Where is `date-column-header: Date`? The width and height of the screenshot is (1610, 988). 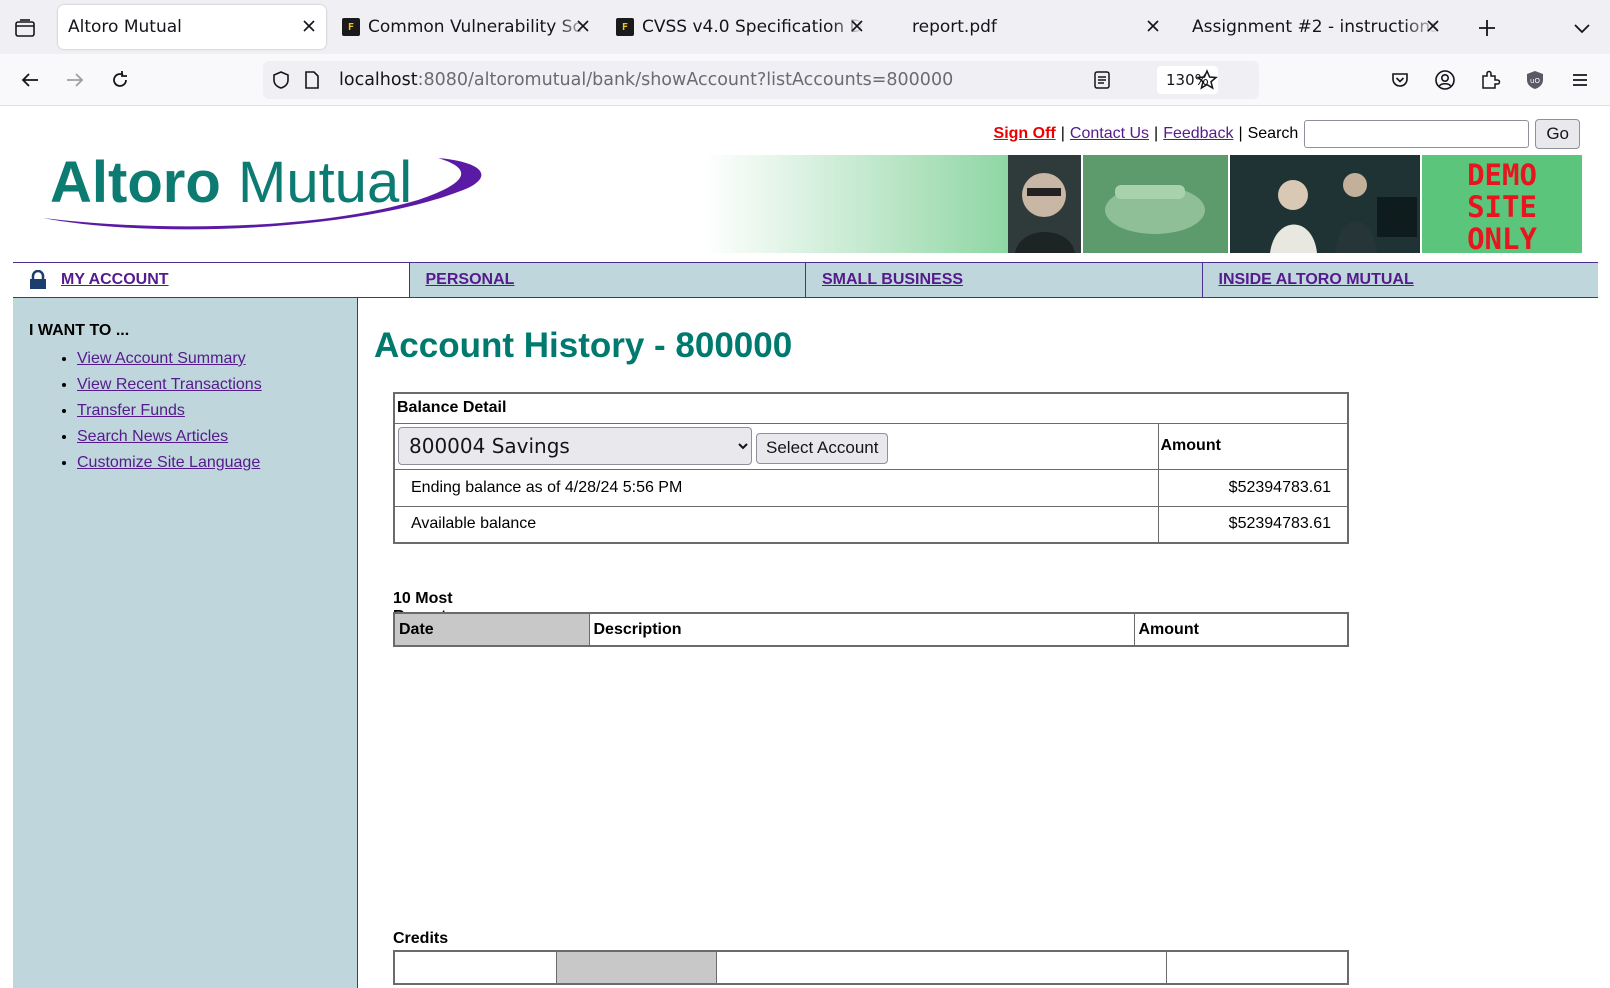 date-column-header: Date is located at coordinates (491, 629).